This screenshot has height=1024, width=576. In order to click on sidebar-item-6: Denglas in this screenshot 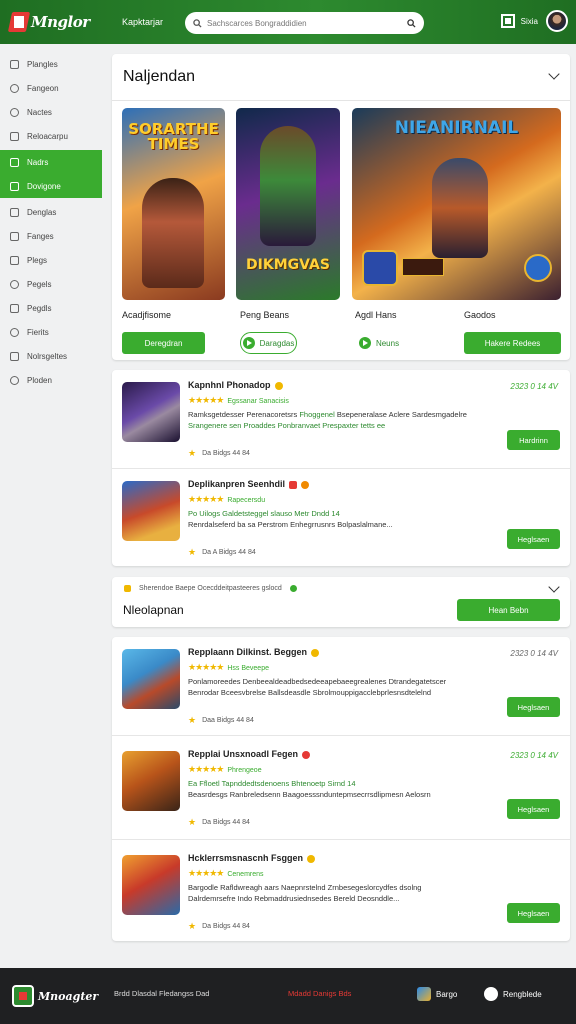, I will do `click(51, 212)`.